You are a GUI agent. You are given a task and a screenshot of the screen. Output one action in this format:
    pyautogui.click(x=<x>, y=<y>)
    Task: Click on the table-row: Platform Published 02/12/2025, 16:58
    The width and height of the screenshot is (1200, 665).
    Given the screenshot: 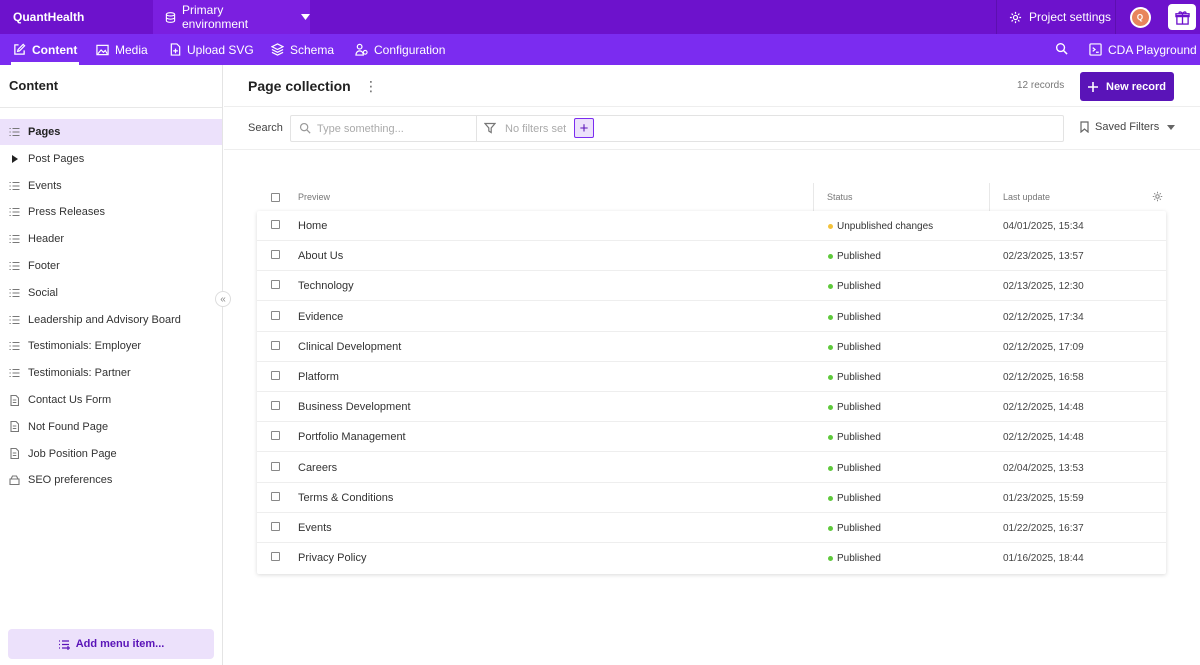 What is the action you would take?
    pyautogui.click(x=711, y=377)
    